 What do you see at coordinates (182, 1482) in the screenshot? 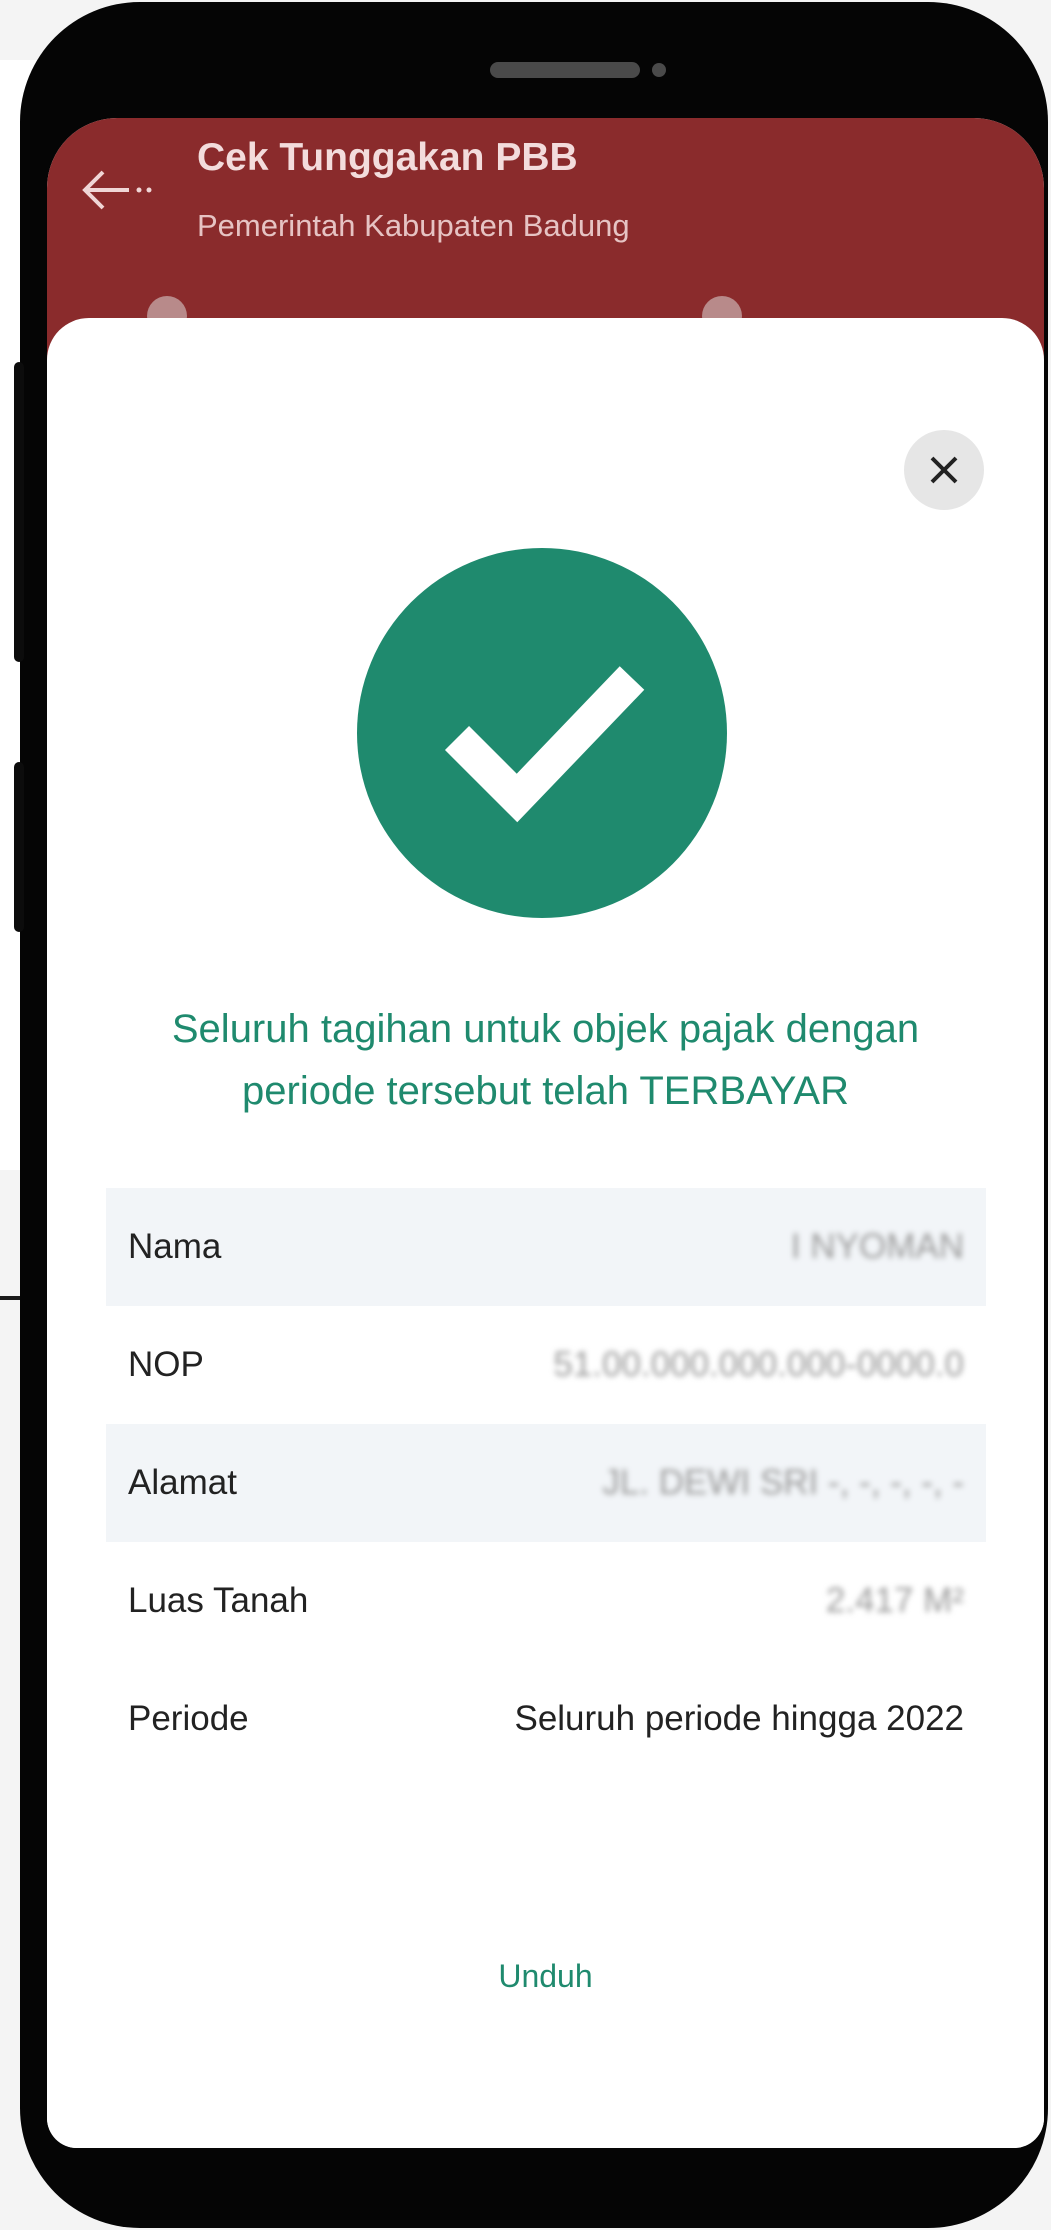
I see `detail-label: Alamat` at bounding box center [182, 1482].